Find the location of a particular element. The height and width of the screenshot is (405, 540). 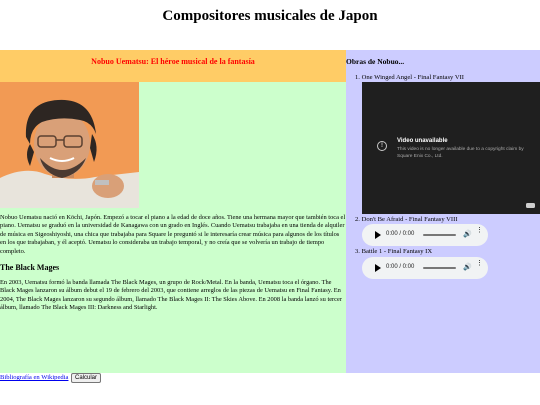

work-item-1: 1. One Winged Angel - Final Fantasy VII is located at coordinates (410, 77).